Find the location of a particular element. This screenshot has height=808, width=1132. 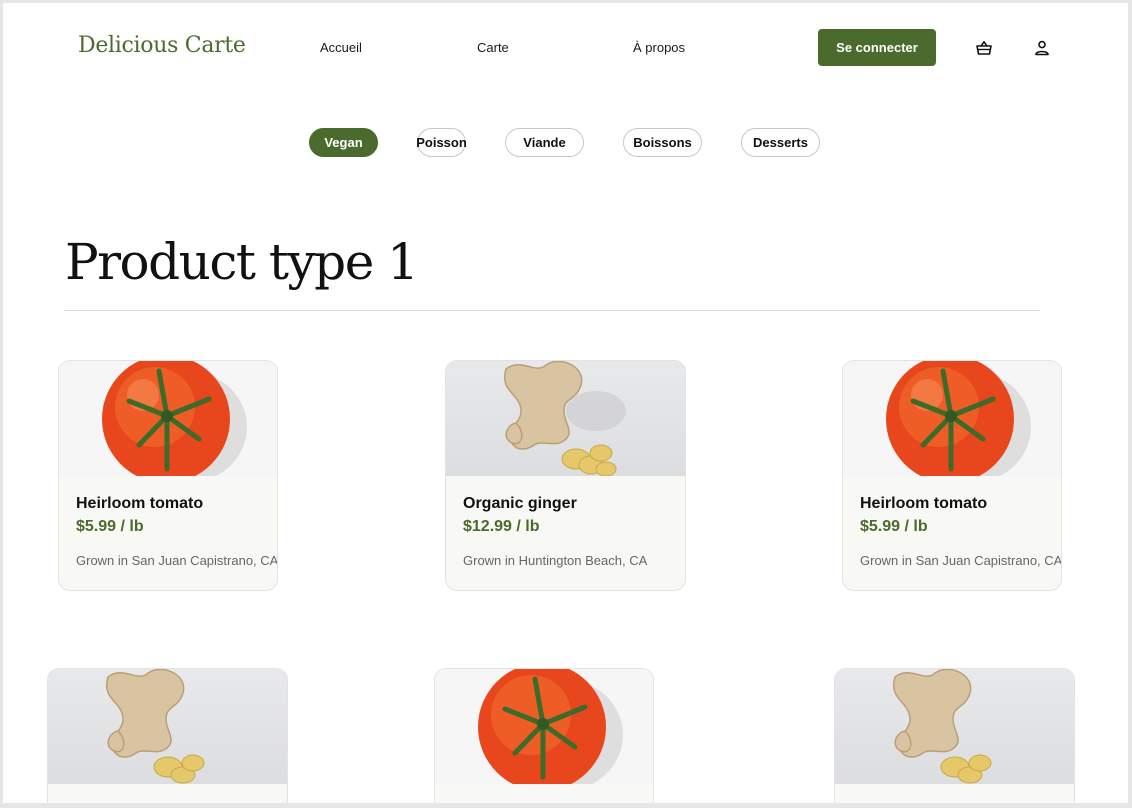

nav-accueil: Accueil is located at coordinates (341, 47).